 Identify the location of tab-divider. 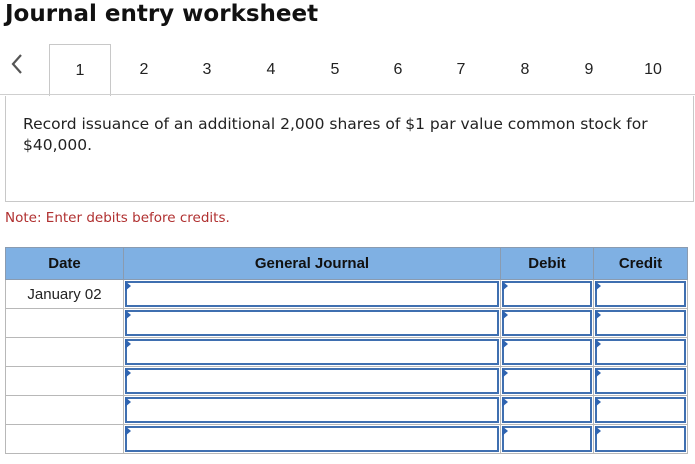
(347, 94).